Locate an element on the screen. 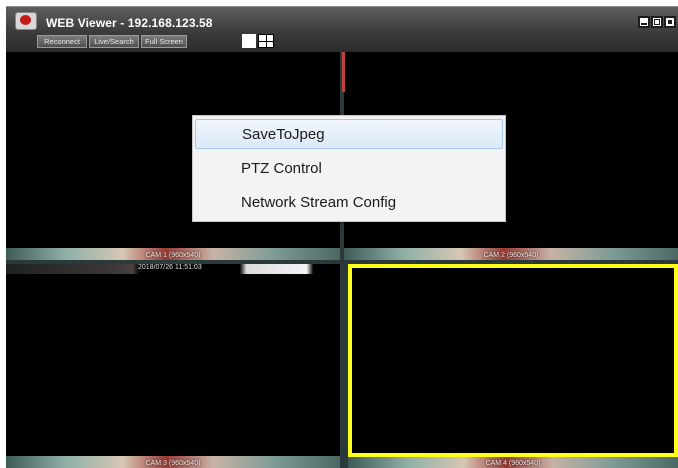 This screenshot has height=468, width=678. menu-item-network-stream-config: Network Stream Config is located at coordinates (349, 203).